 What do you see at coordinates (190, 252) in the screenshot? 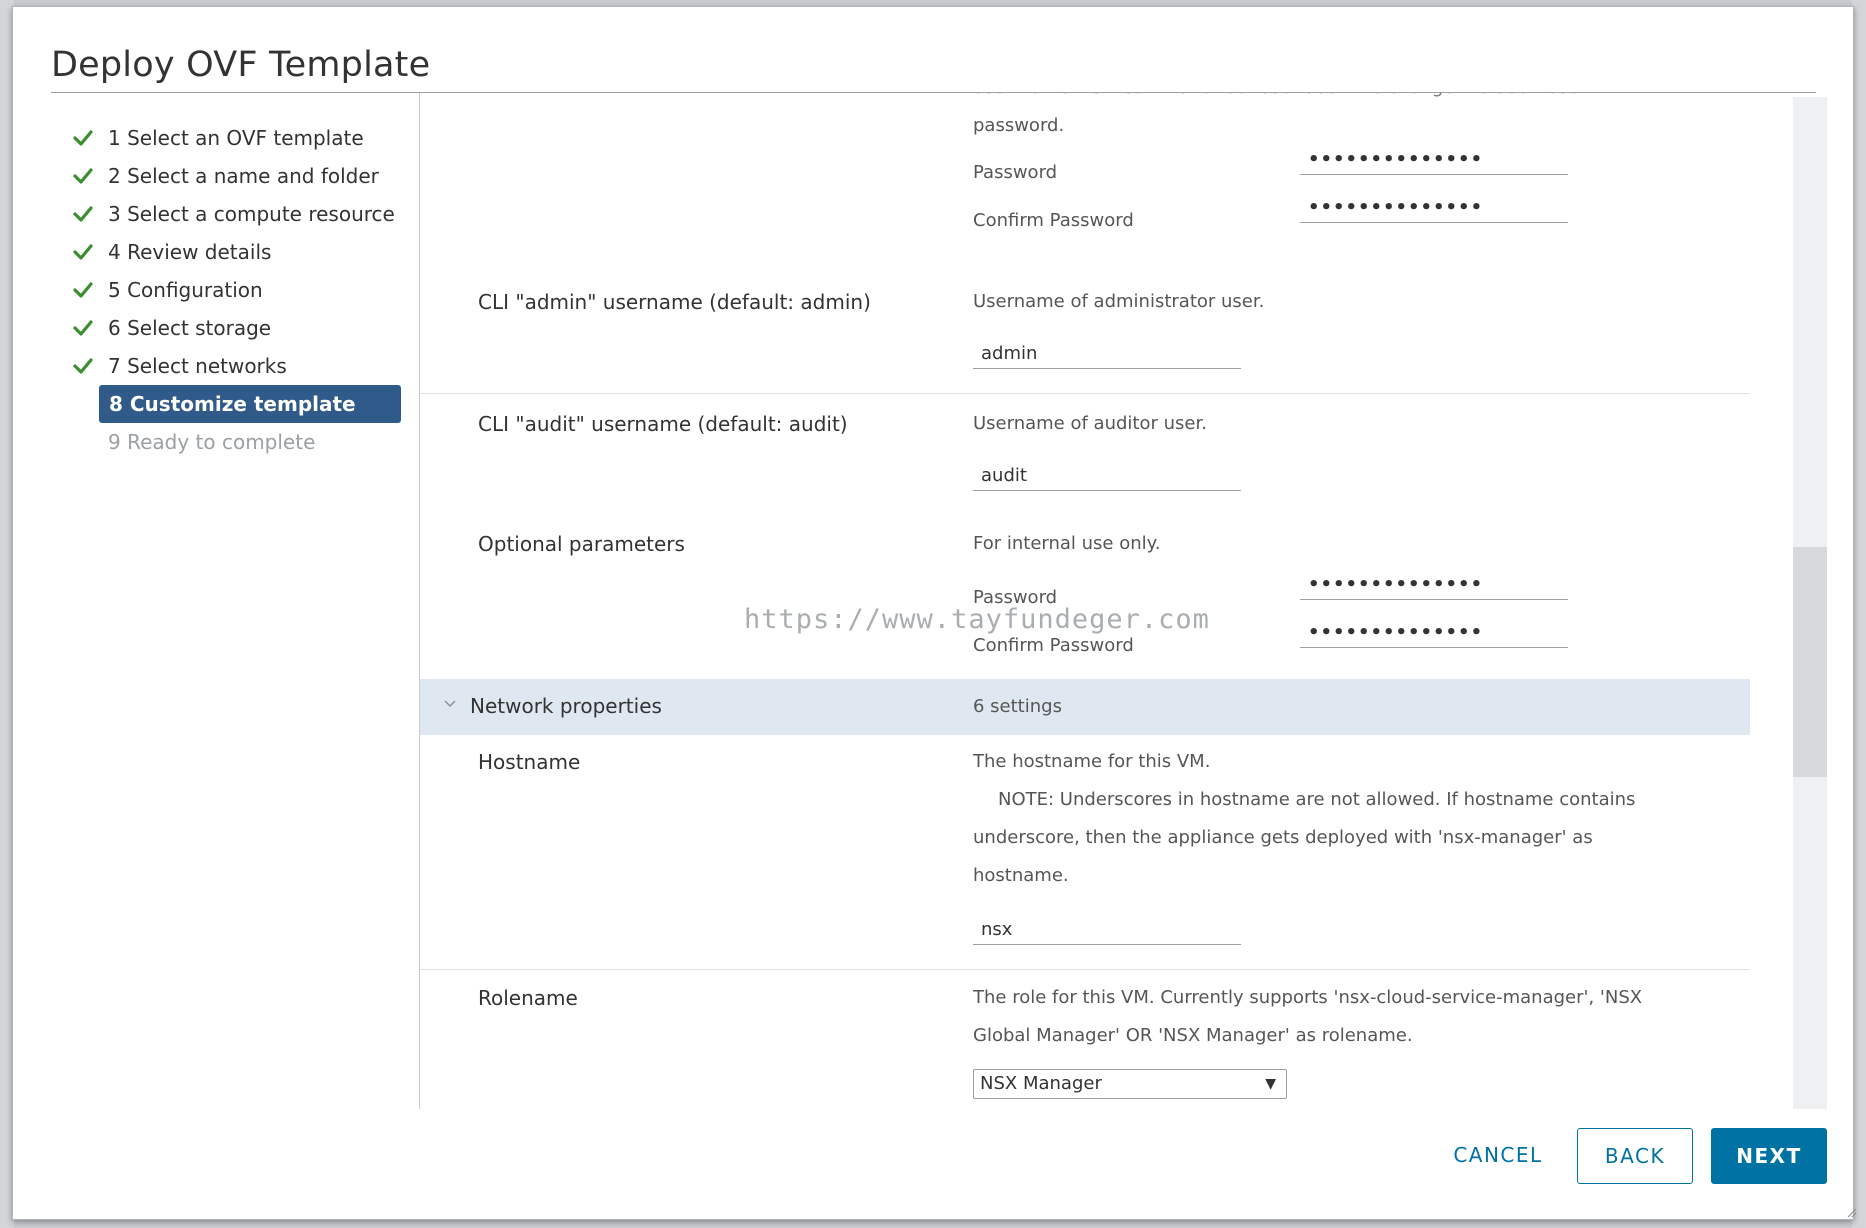
I see `step-label: 4 Review details` at bounding box center [190, 252].